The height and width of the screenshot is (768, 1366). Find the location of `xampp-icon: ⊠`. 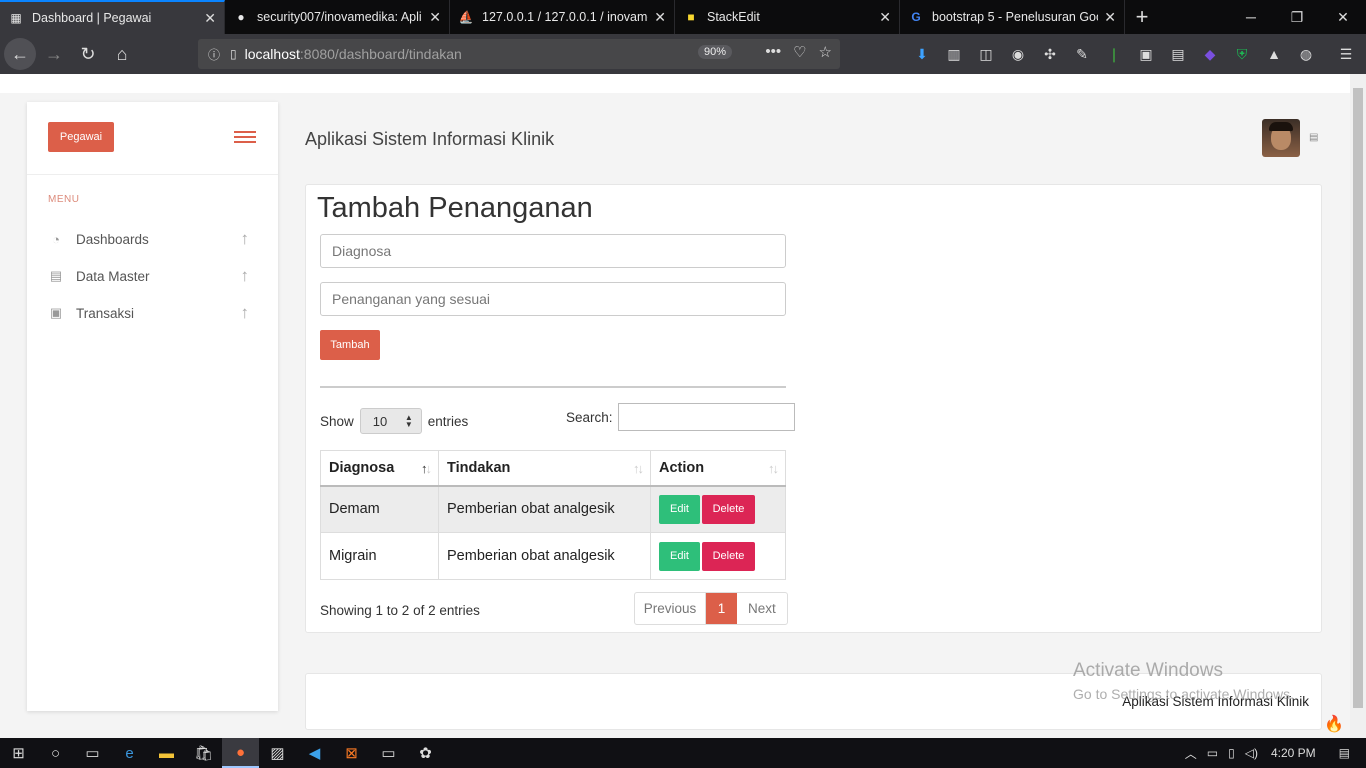

xampp-icon: ⊠ is located at coordinates (351, 753).